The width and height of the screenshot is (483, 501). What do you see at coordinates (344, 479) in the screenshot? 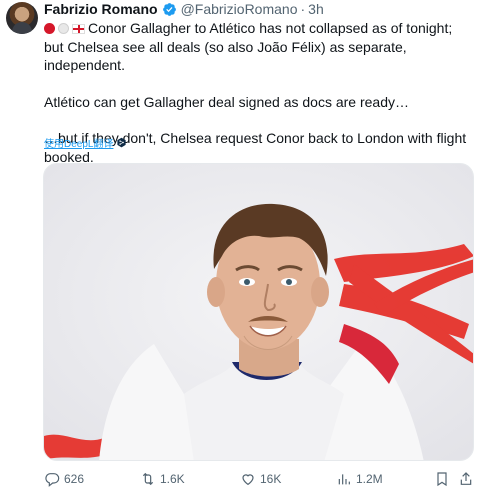
I see `views-icon` at bounding box center [344, 479].